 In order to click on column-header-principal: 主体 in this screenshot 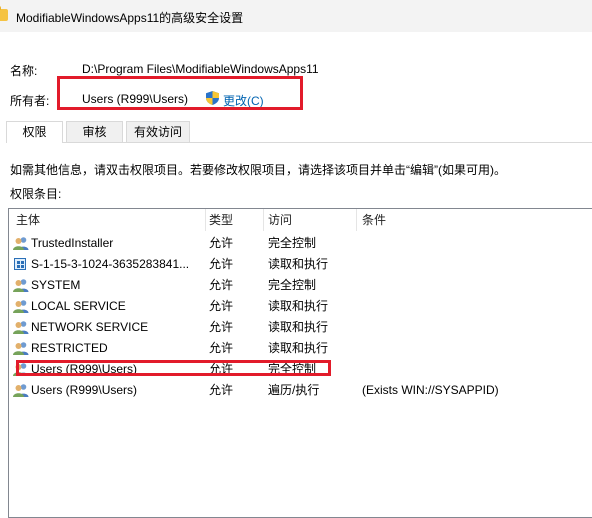, I will do `click(28, 220)`.